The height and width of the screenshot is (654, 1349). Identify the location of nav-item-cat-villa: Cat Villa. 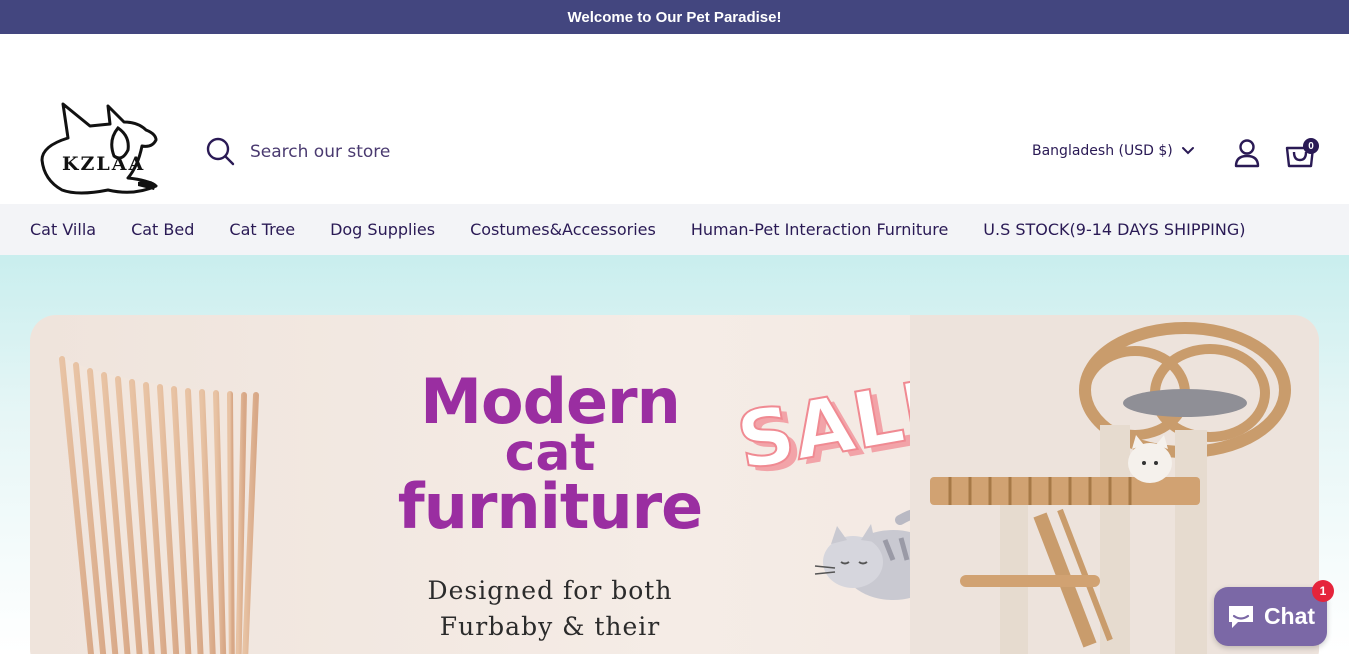
(63, 229).